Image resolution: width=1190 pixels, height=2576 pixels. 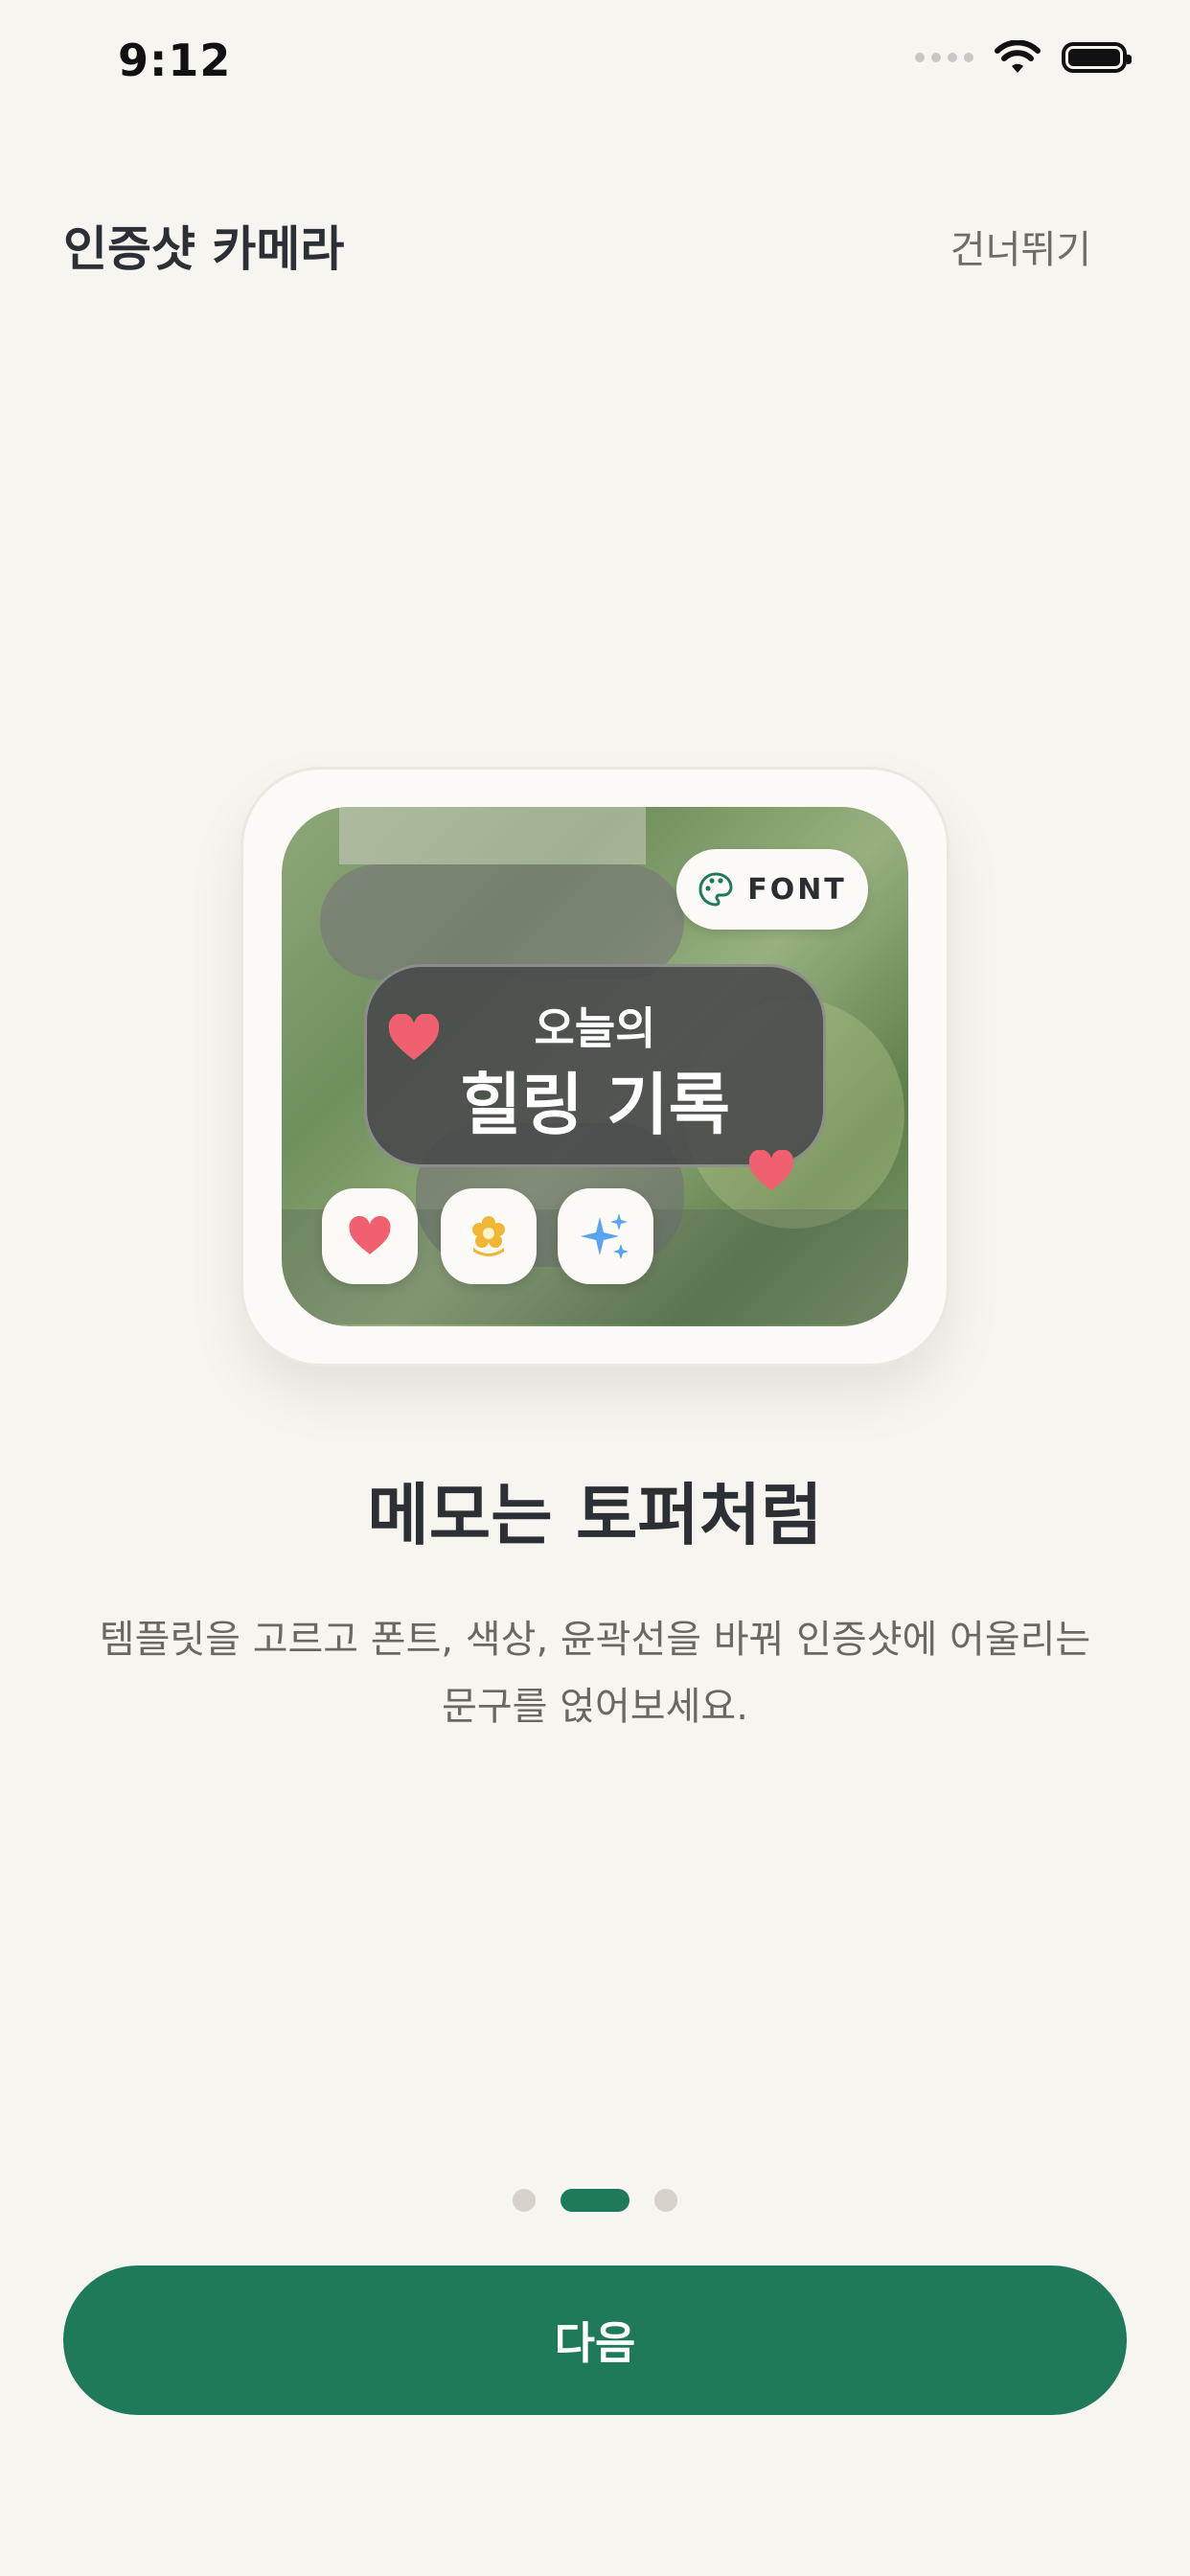 I want to click on battery-icon, so click(x=1097, y=57).